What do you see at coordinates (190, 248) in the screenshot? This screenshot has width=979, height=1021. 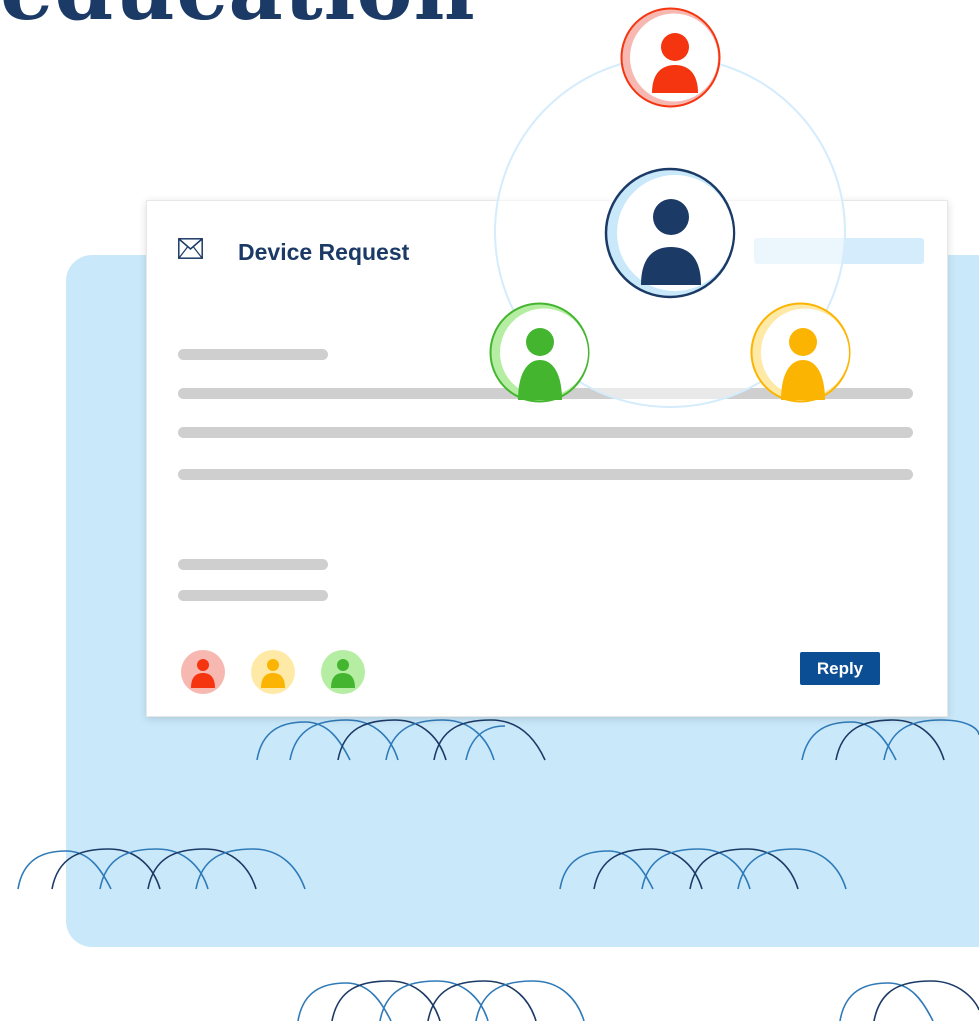 I see `envelope-icon` at bounding box center [190, 248].